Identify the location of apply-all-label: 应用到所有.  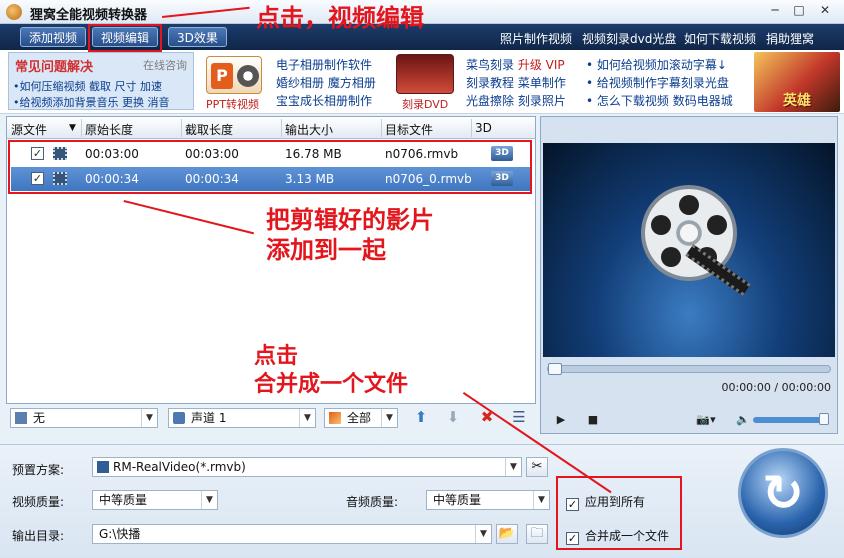
(615, 502).